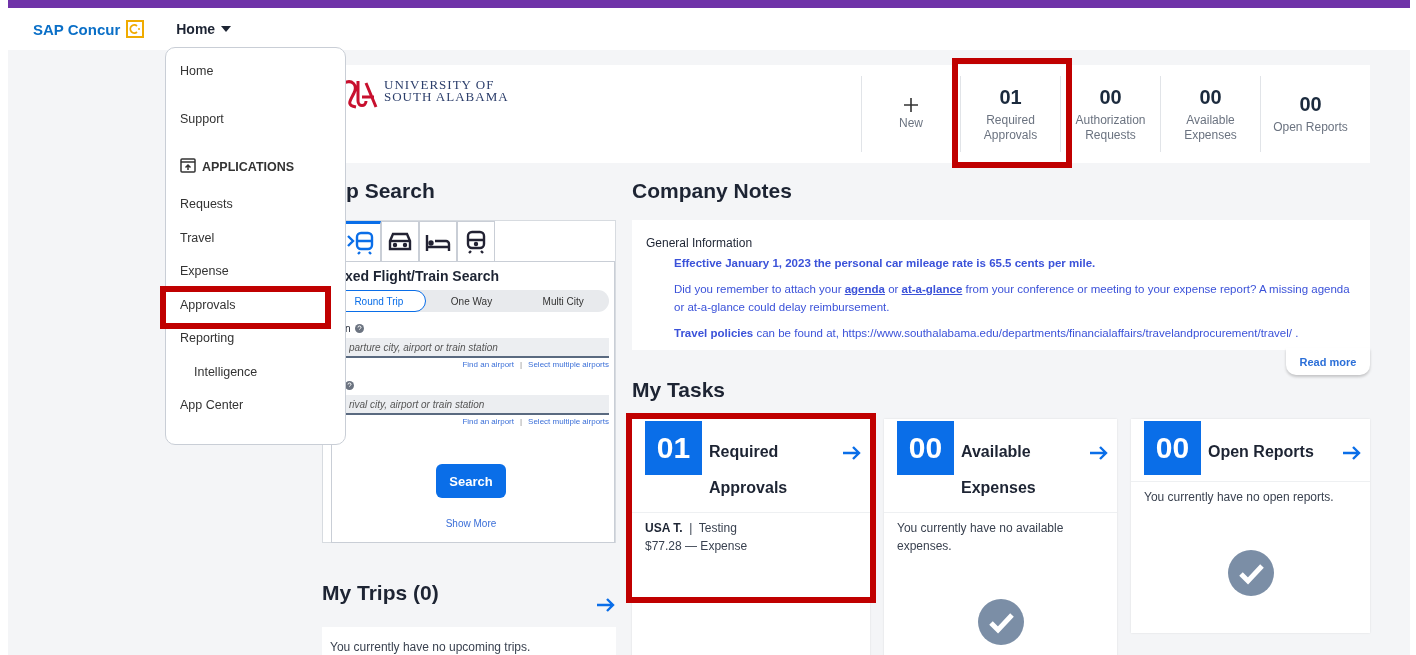  What do you see at coordinates (212, 405) in the screenshot?
I see `menu-item: App Center` at bounding box center [212, 405].